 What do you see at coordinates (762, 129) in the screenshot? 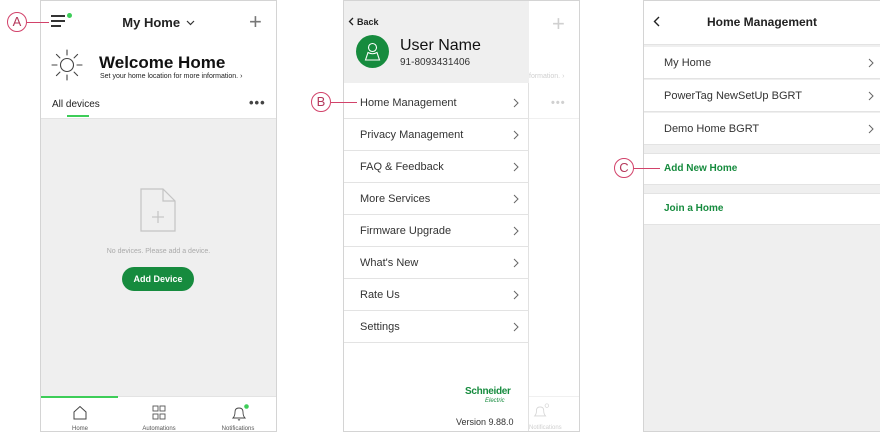
I see `home-list-item-demo-home: Demo Home BGRT` at bounding box center [762, 129].